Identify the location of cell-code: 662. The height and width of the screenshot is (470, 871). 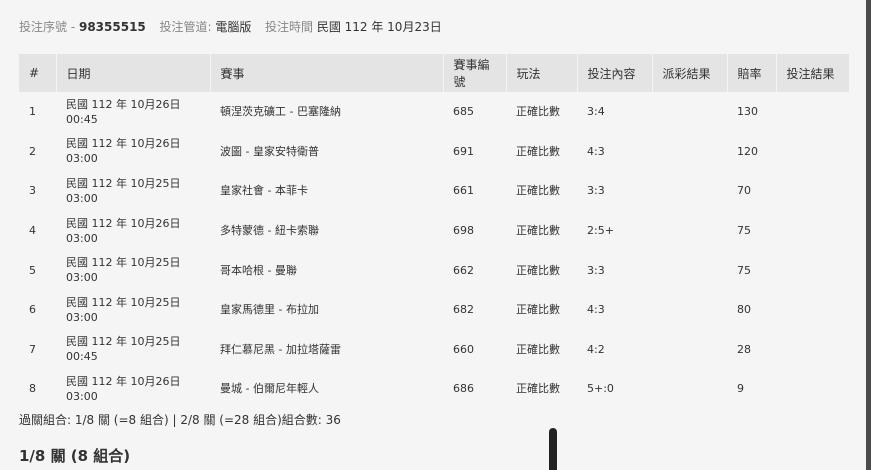
(463, 270).